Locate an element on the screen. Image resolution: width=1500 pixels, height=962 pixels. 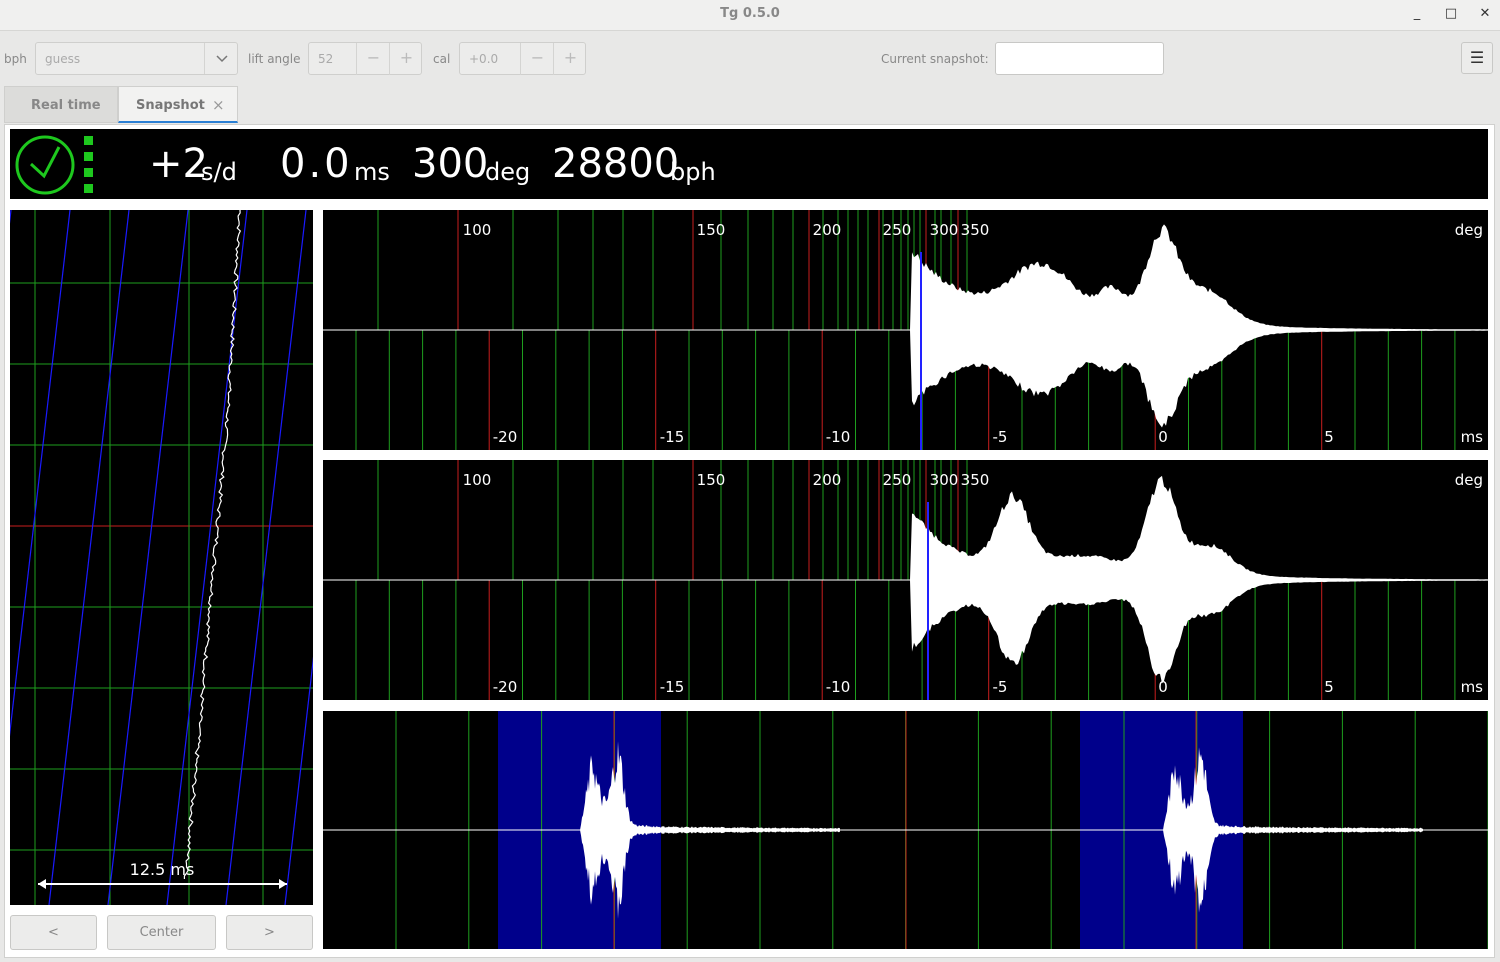
beat-error-value: 0.0 is located at coordinates (316, 164).